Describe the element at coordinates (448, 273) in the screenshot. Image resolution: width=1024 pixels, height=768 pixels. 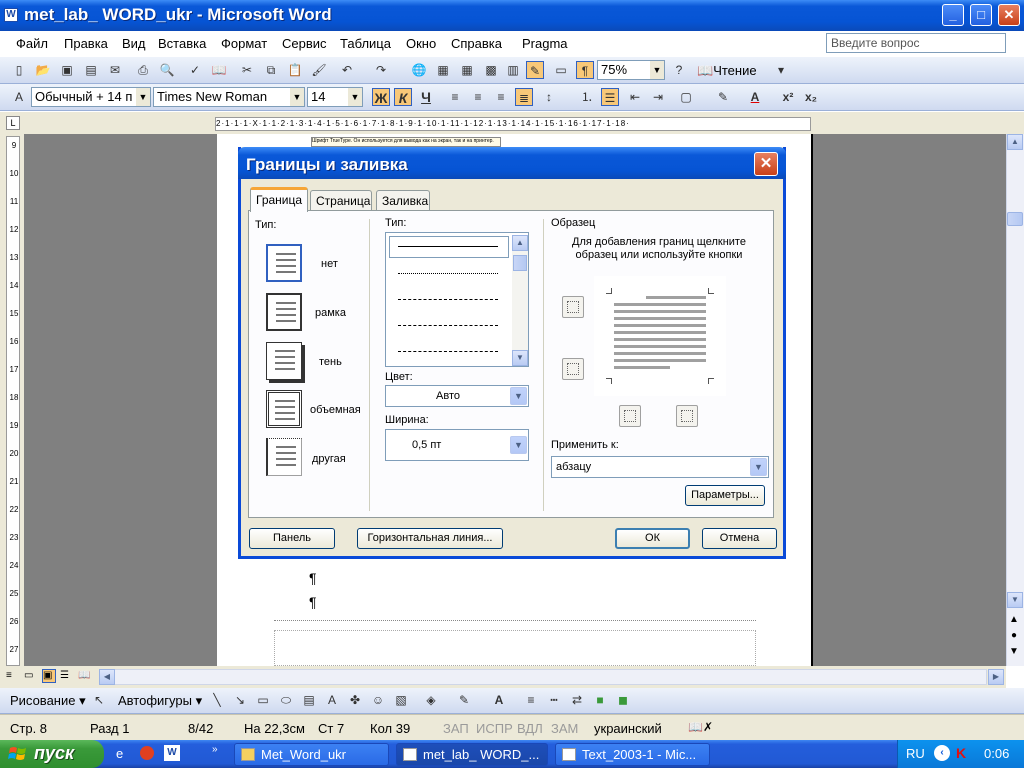
I see `style-dotted` at that location.